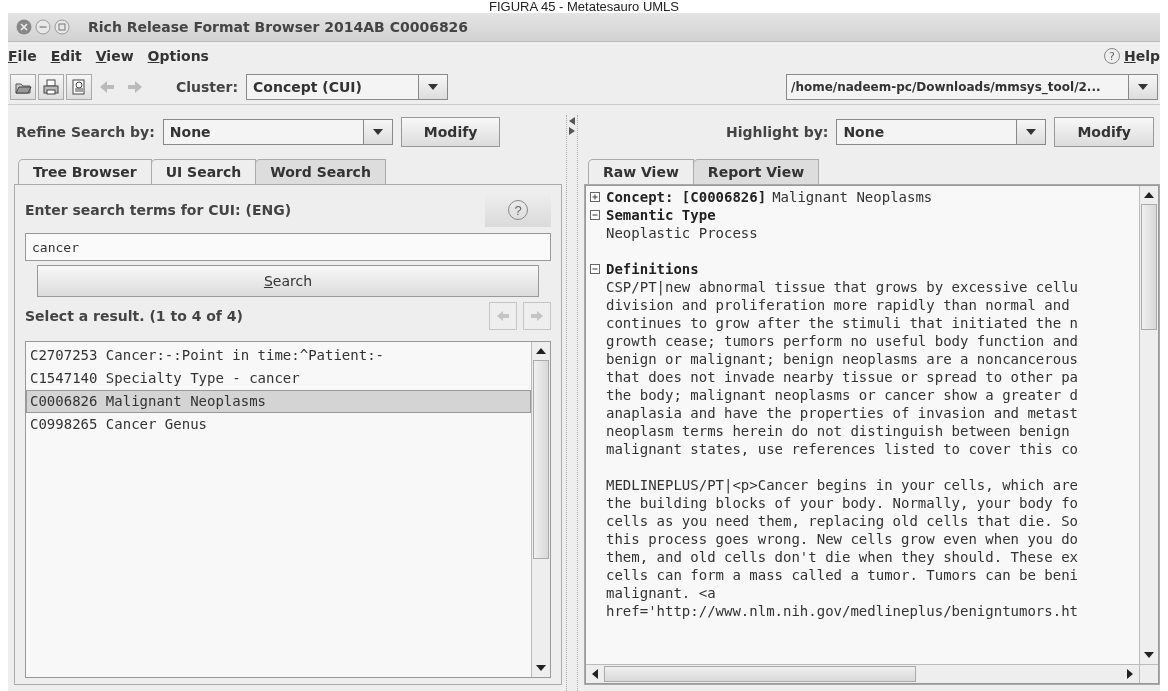 The height and width of the screenshot is (691, 1168). I want to click on search-button: Search, so click(288, 281).